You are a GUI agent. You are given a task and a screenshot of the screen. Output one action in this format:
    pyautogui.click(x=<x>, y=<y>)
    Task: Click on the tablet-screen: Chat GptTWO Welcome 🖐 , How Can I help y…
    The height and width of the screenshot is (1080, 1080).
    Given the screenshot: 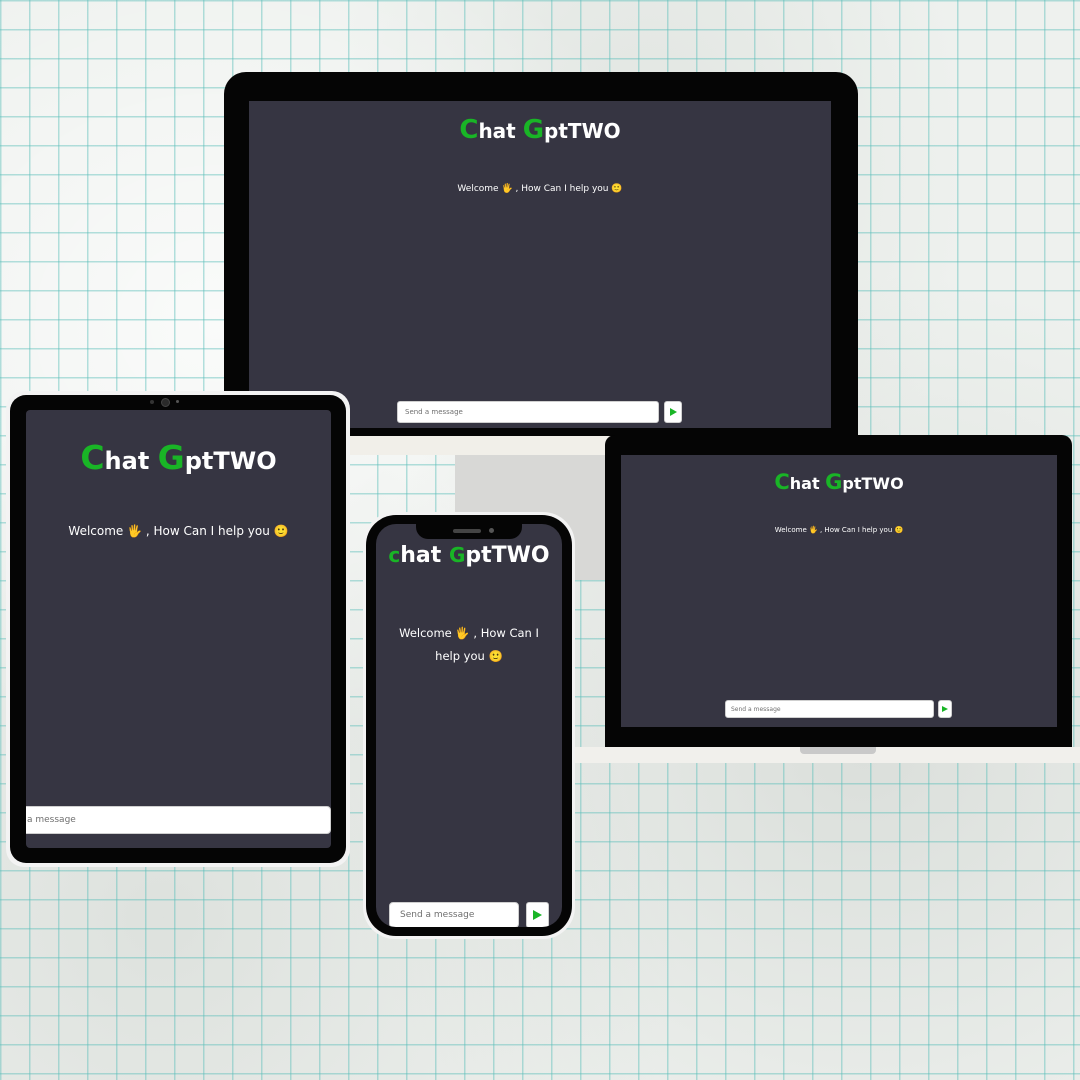 What is the action you would take?
    pyautogui.click(x=178, y=629)
    